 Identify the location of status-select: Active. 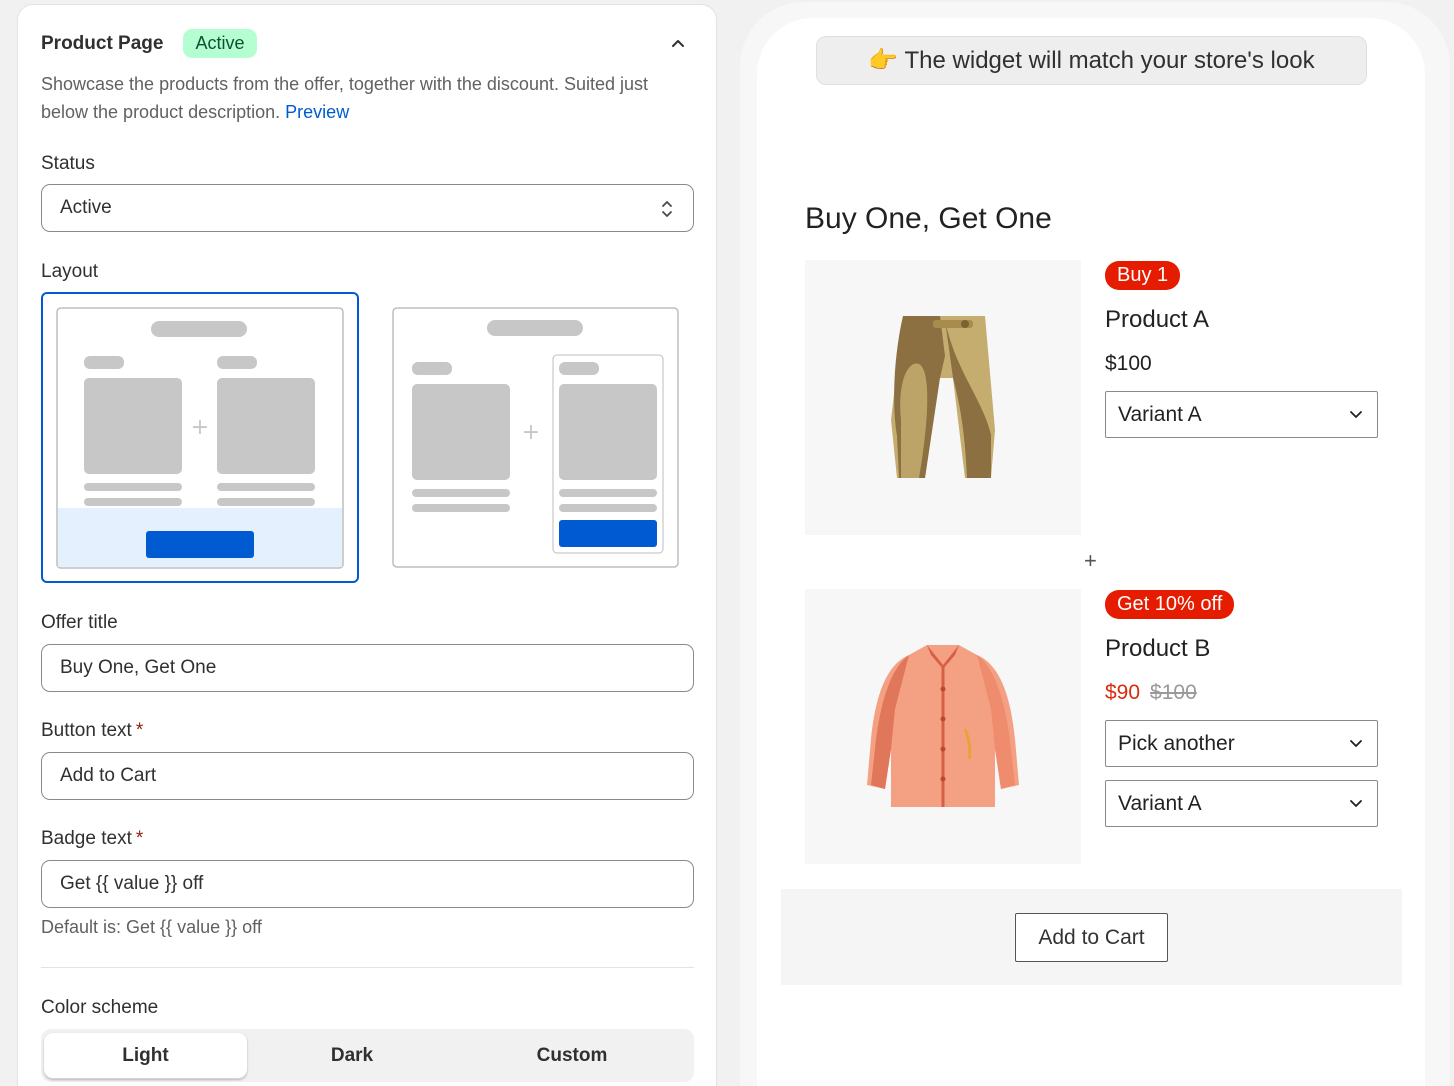
(367, 208).